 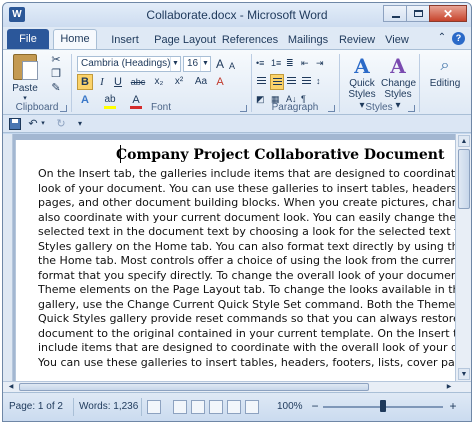 What do you see at coordinates (179, 82) in the screenshot?
I see `superscript-button: x²` at bounding box center [179, 82].